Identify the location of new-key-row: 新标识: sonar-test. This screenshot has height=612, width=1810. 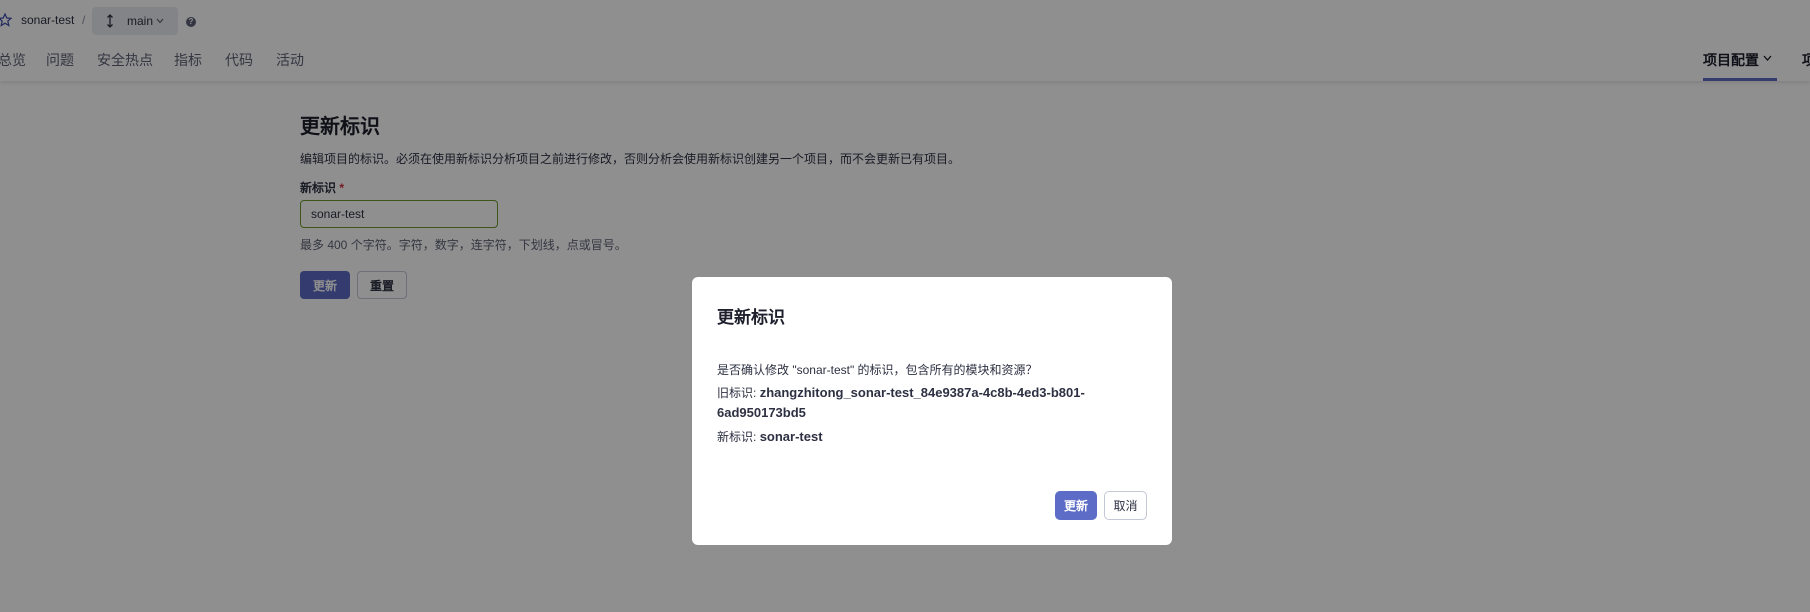
(770, 436).